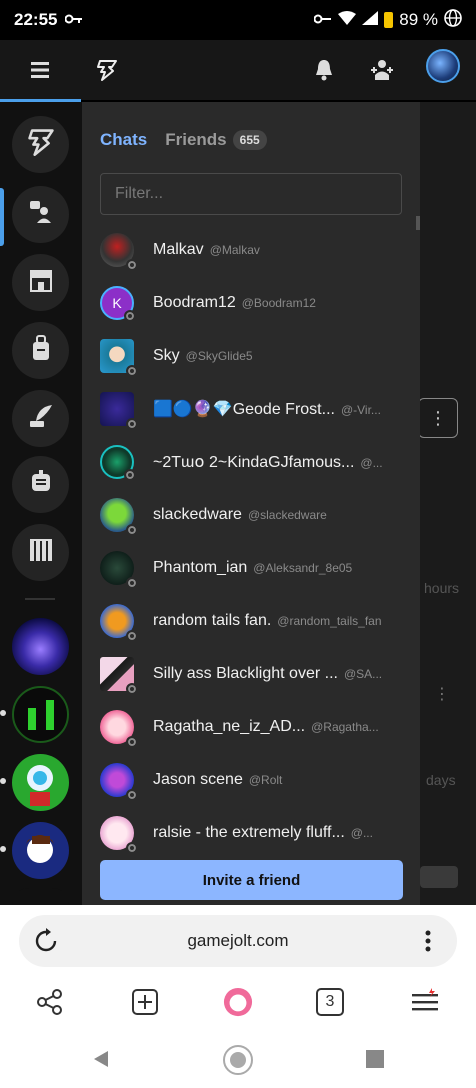 Image resolution: width=476 pixels, height=1088 pixels. I want to click on chat-button, so click(40, 214).